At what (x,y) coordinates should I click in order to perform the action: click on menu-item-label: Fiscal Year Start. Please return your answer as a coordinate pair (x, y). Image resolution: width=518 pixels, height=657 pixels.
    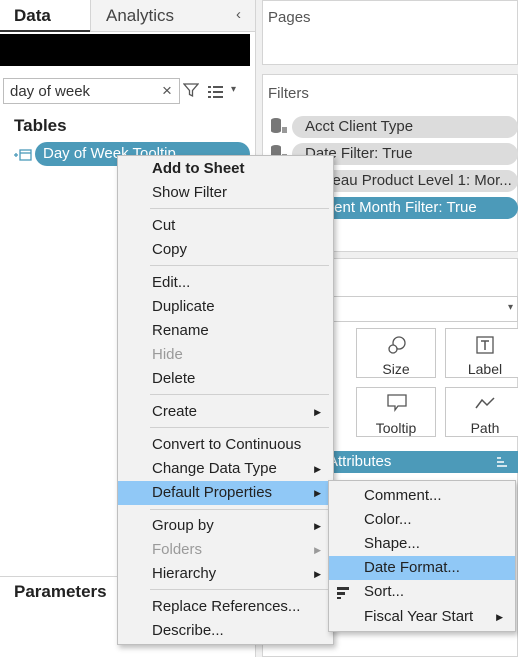
    Looking at the image, I should click on (419, 616).